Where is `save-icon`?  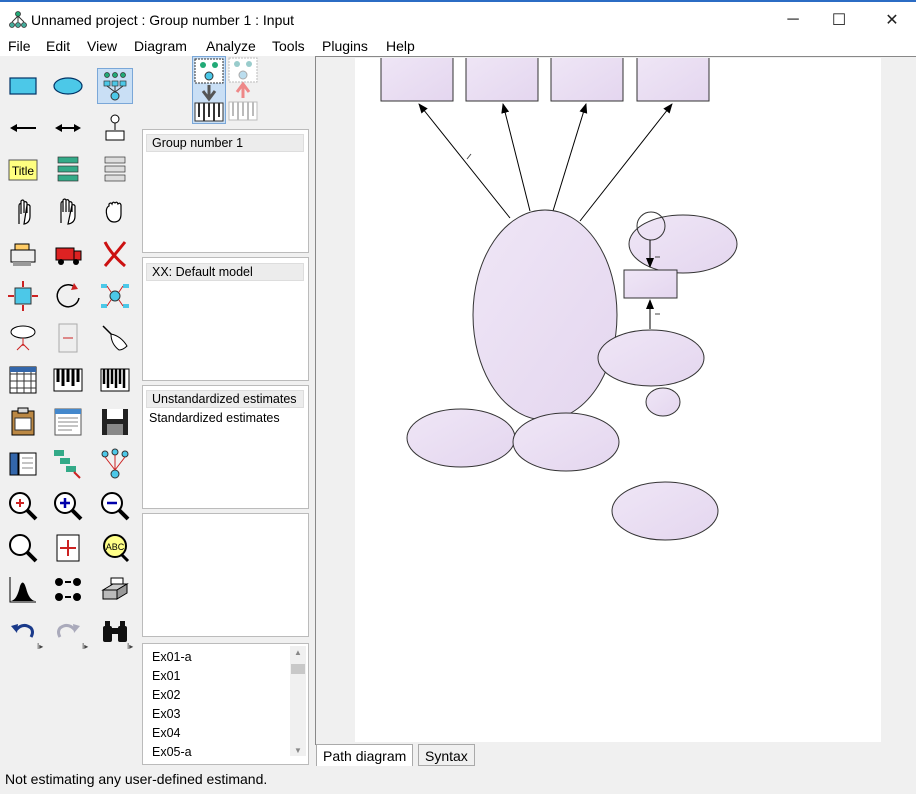
save-icon is located at coordinates (115, 422).